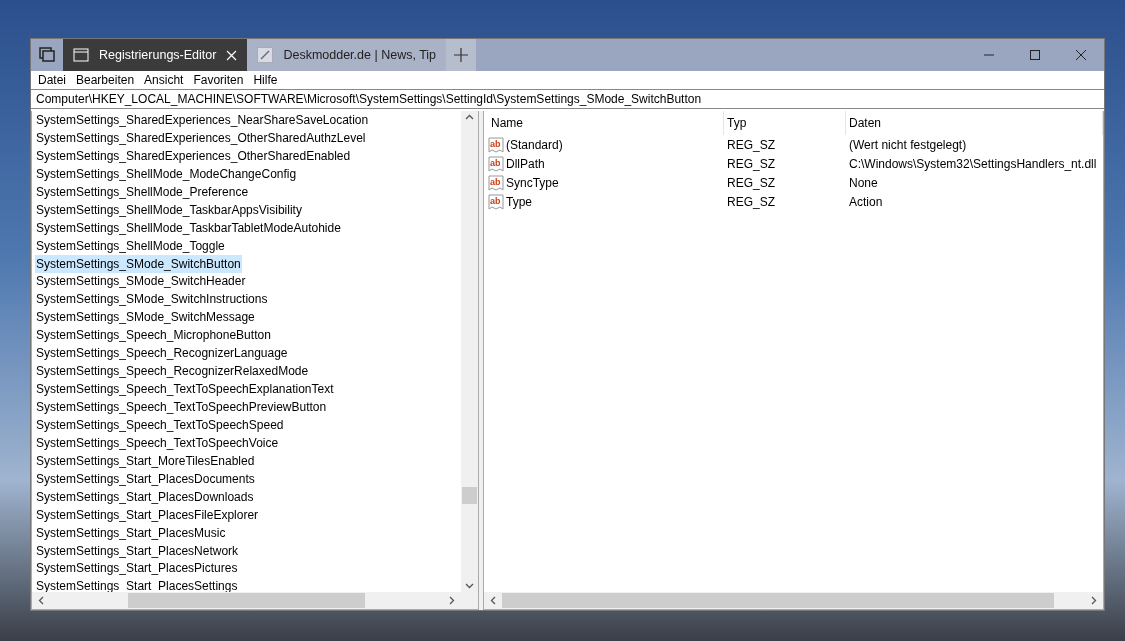  Describe the element at coordinates (534, 144) in the screenshot. I see `value-name: (Standard)` at that location.